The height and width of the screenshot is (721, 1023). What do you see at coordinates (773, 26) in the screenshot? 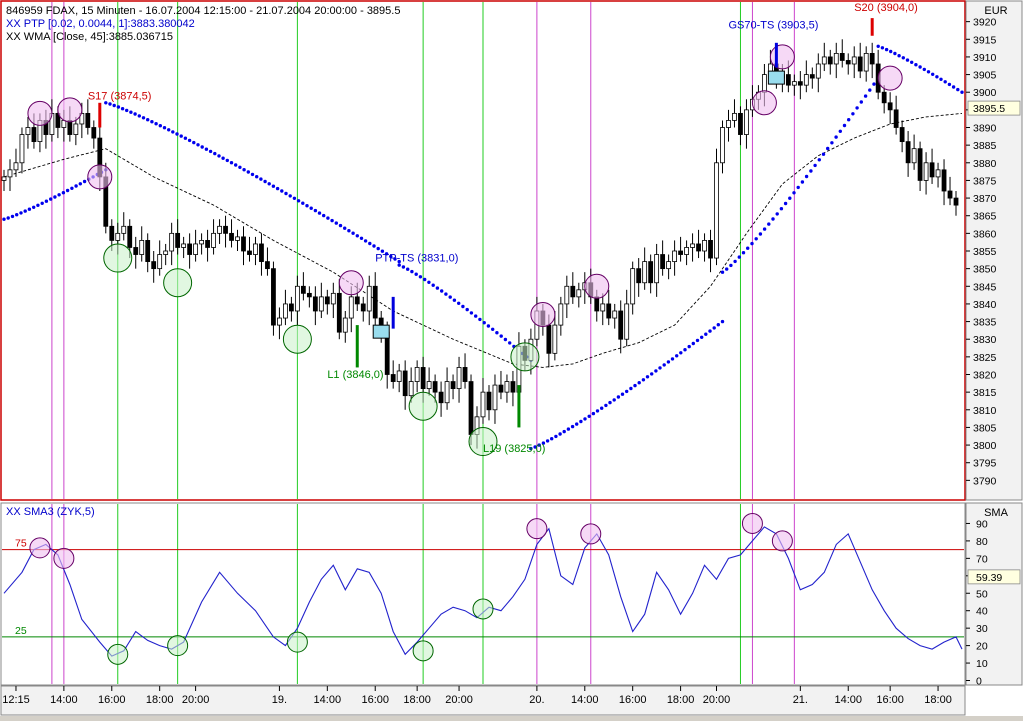
I see `annotation-4: GS70-TS (3903,5)` at bounding box center [773, 26].